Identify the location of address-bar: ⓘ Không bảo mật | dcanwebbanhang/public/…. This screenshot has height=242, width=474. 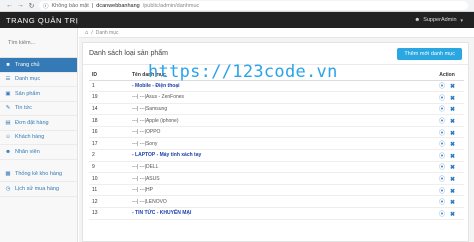
(253, 5).